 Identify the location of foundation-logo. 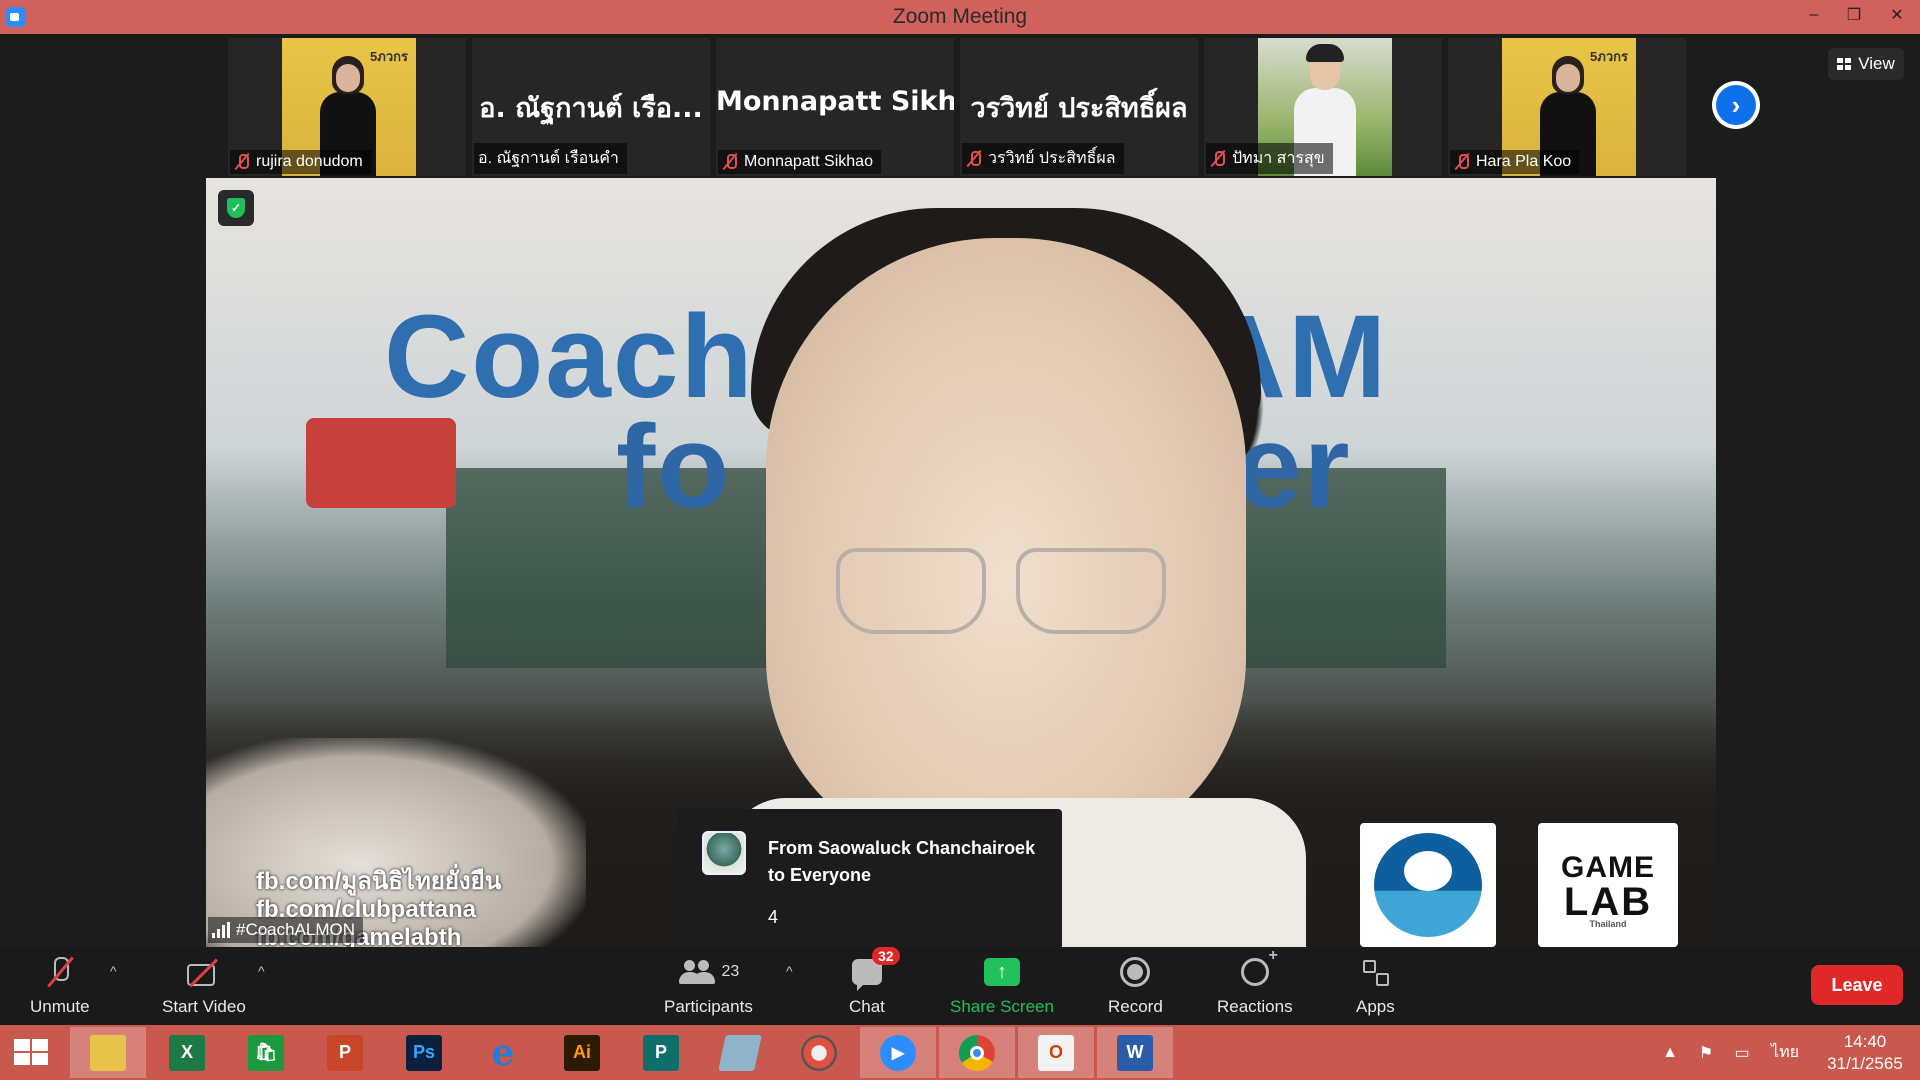
(1428, 885).